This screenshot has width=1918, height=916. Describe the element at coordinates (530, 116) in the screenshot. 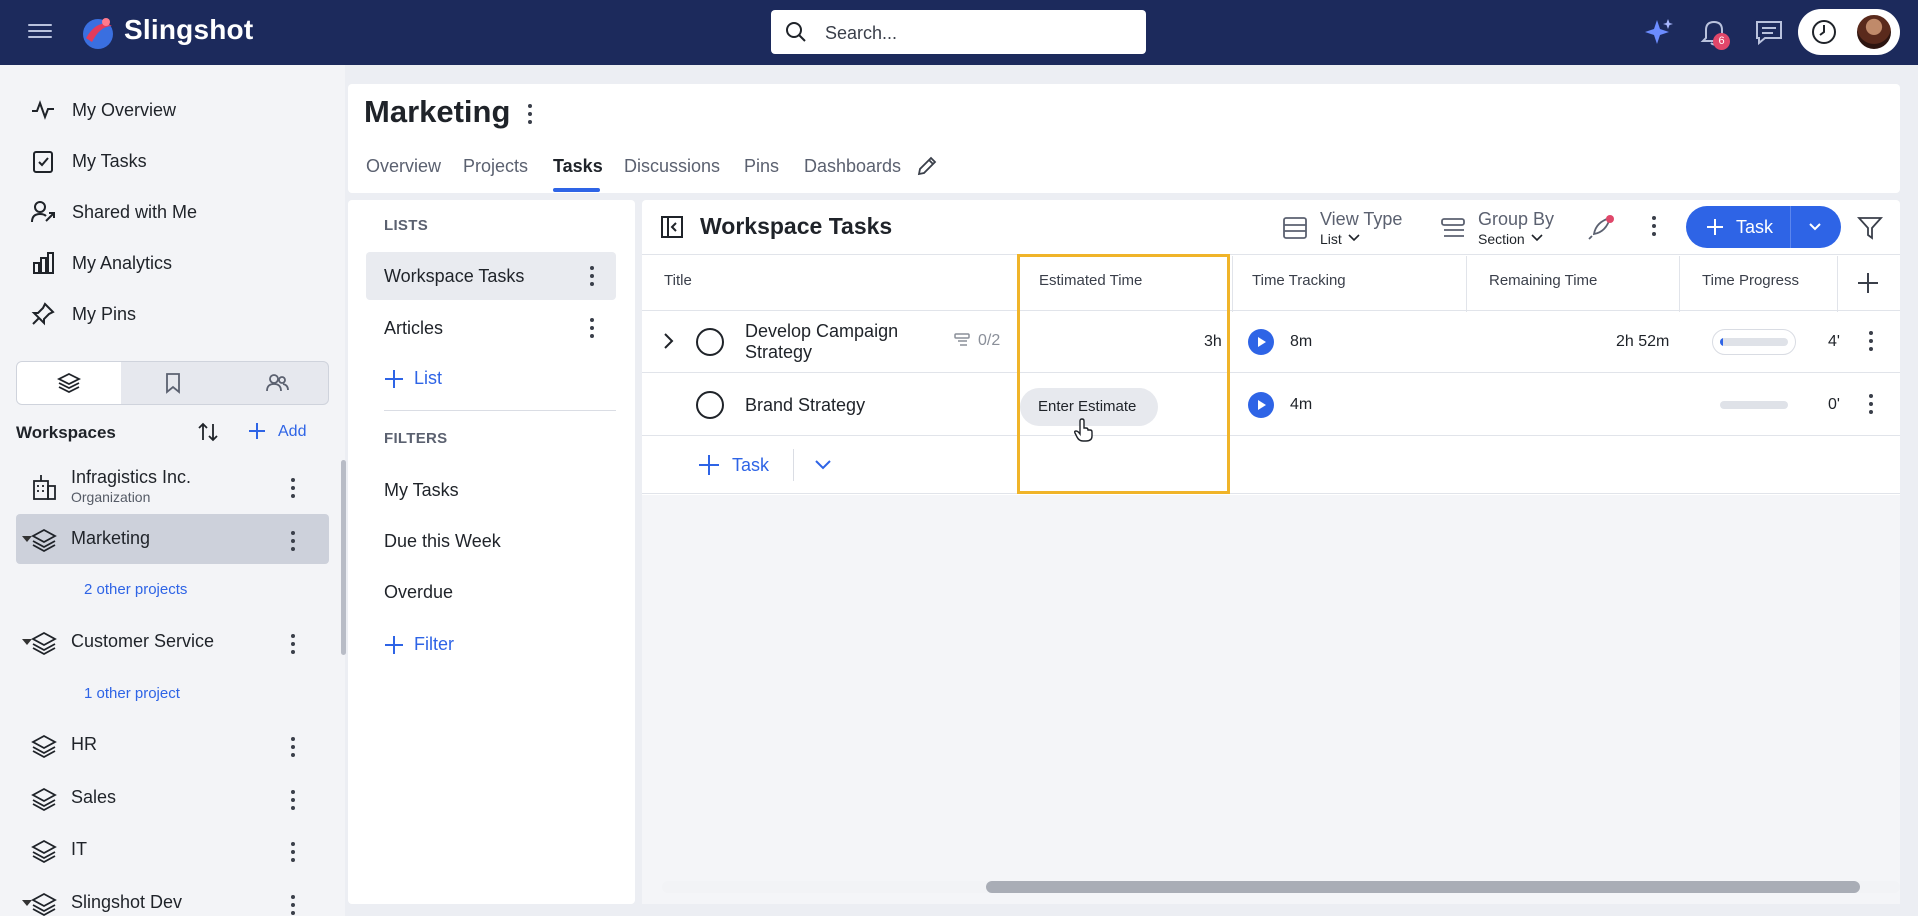

I see `page-more-options-icon` at that location.